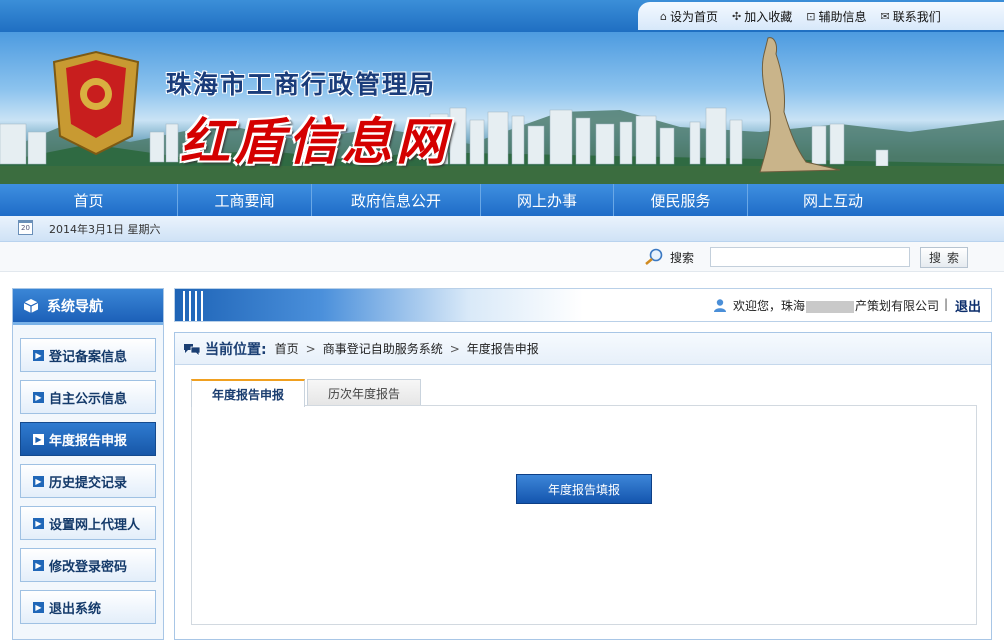 The width and height of the screenshot is (1004, 644). I want to click on nav-gov-info: 政府信息公开, so click(396, 200).